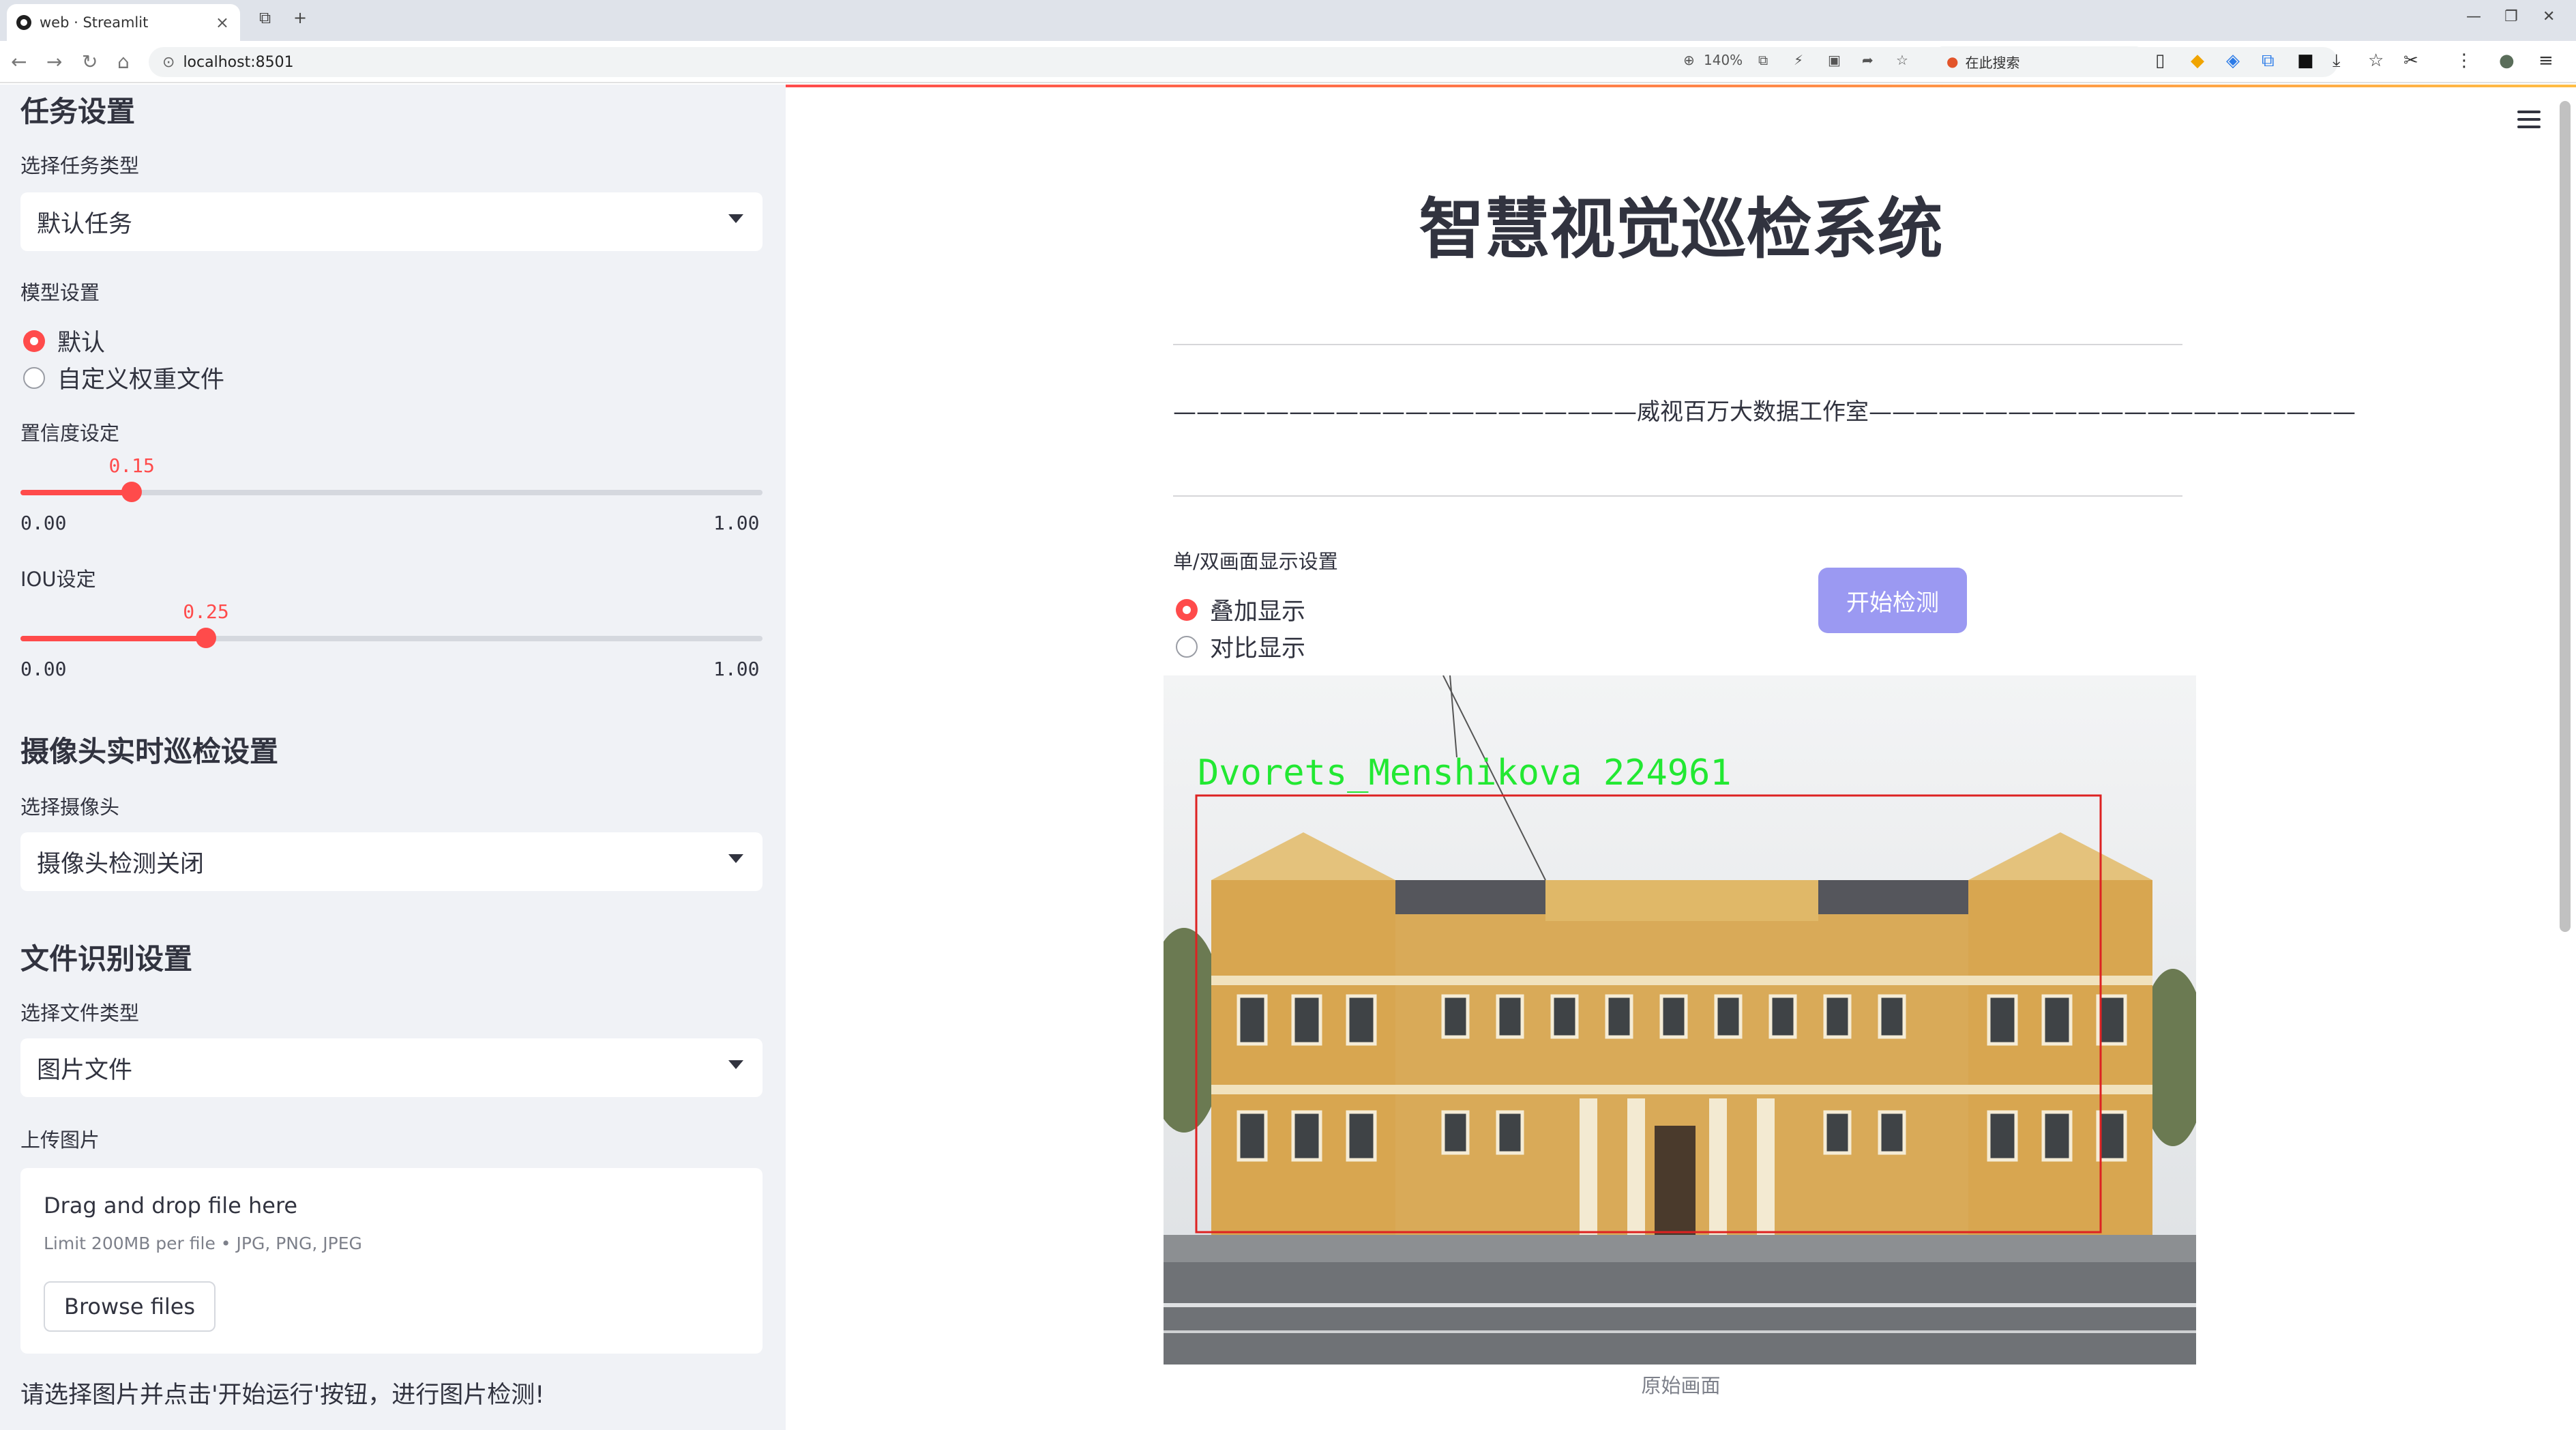 Image resolution: width=2576 pixels, height=1430 pixels. I want to click on iou-min: 0.00, so click(43, 669).